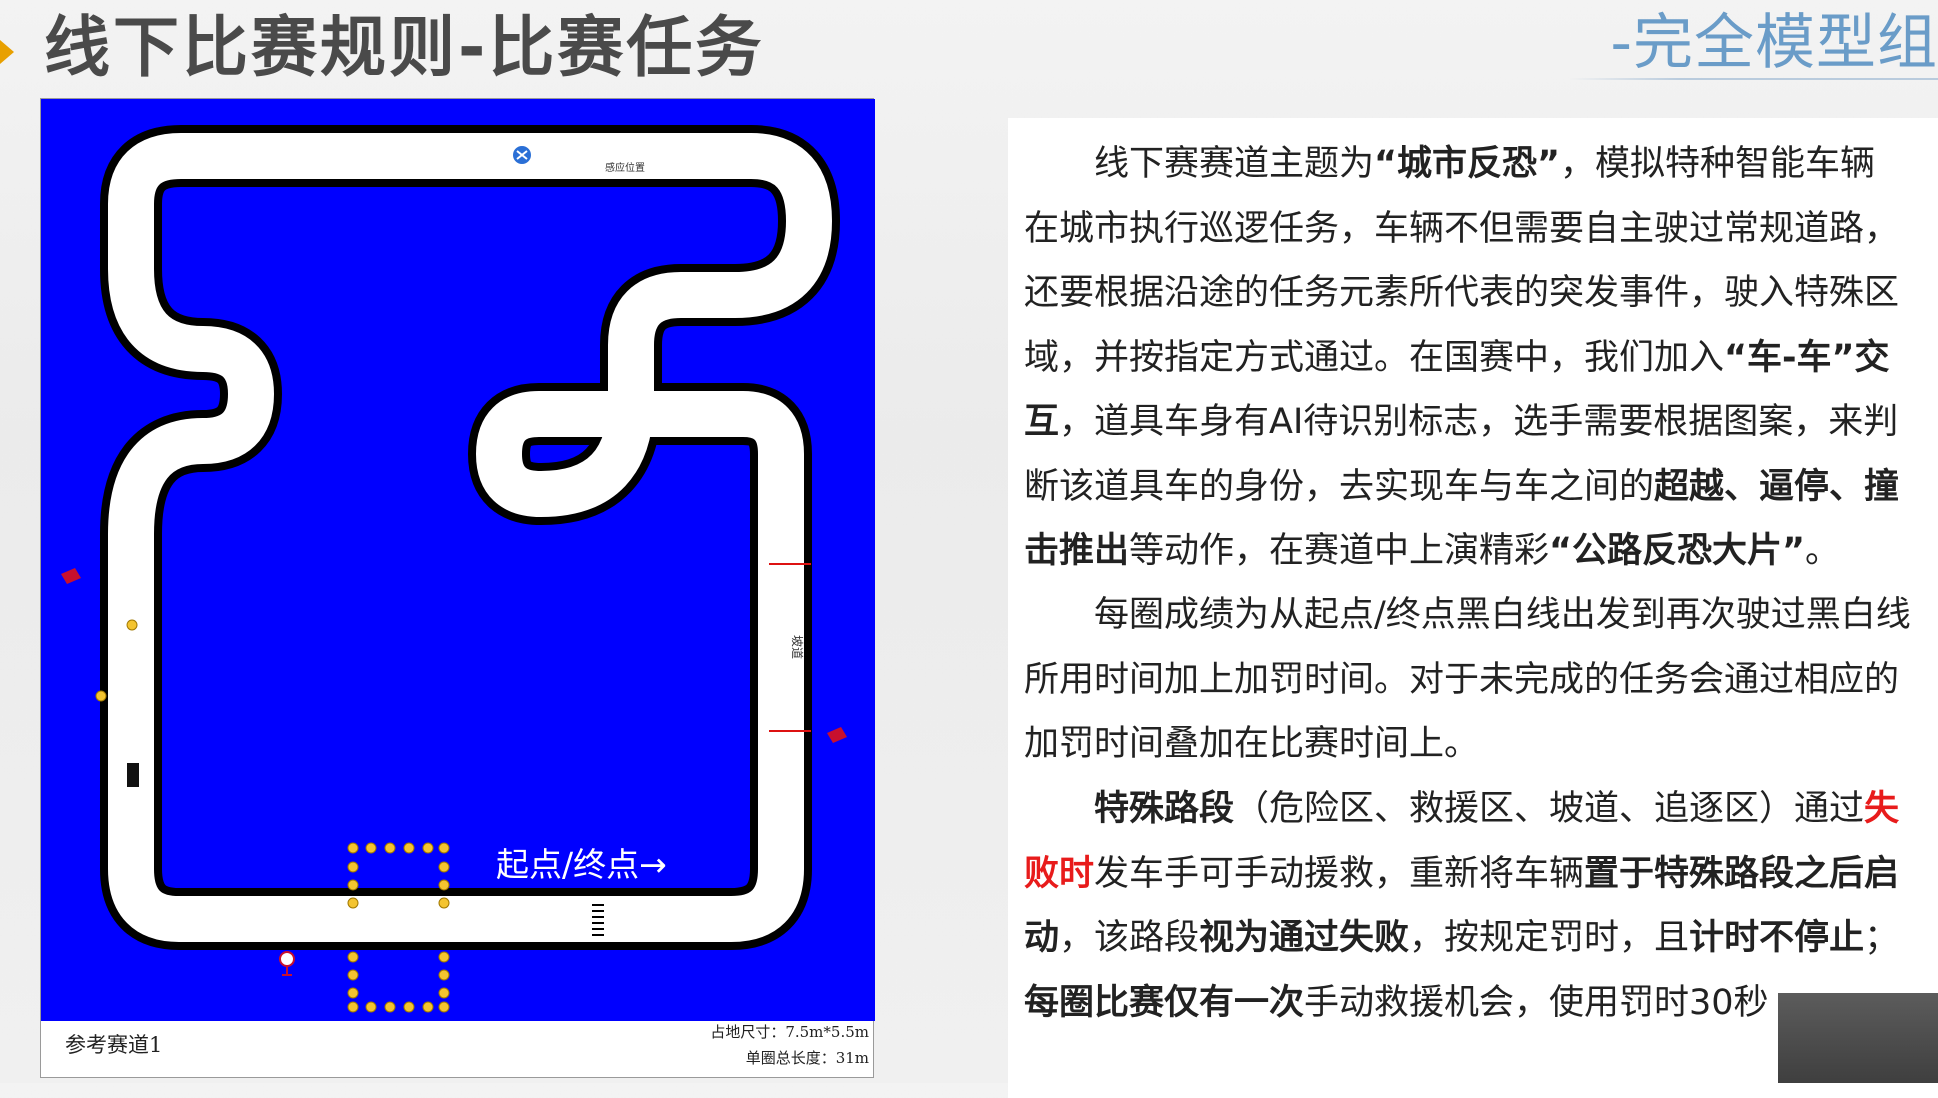 This screenshot has width=1938, height=1098. What do you see at coordinates (1164, 809) in the screenshot?
I see `text-span: 特殊路段` at bounding box center [1164, 809].